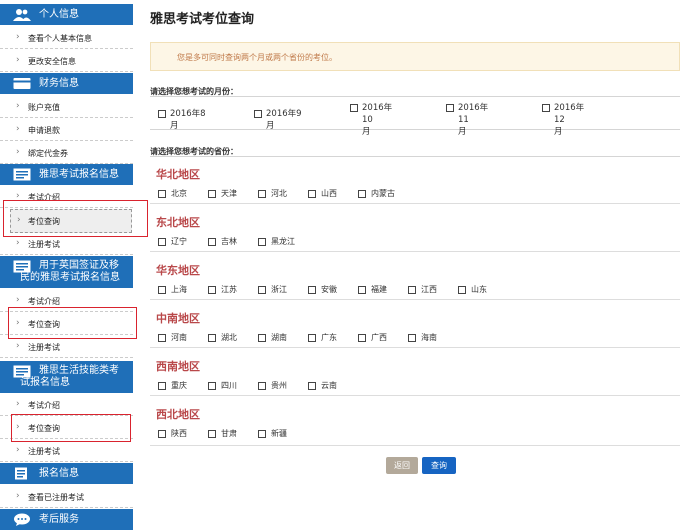 The width and height of the screenshot is (682, 532). I want to click on region-title: 西南地区, so click(178, 366).